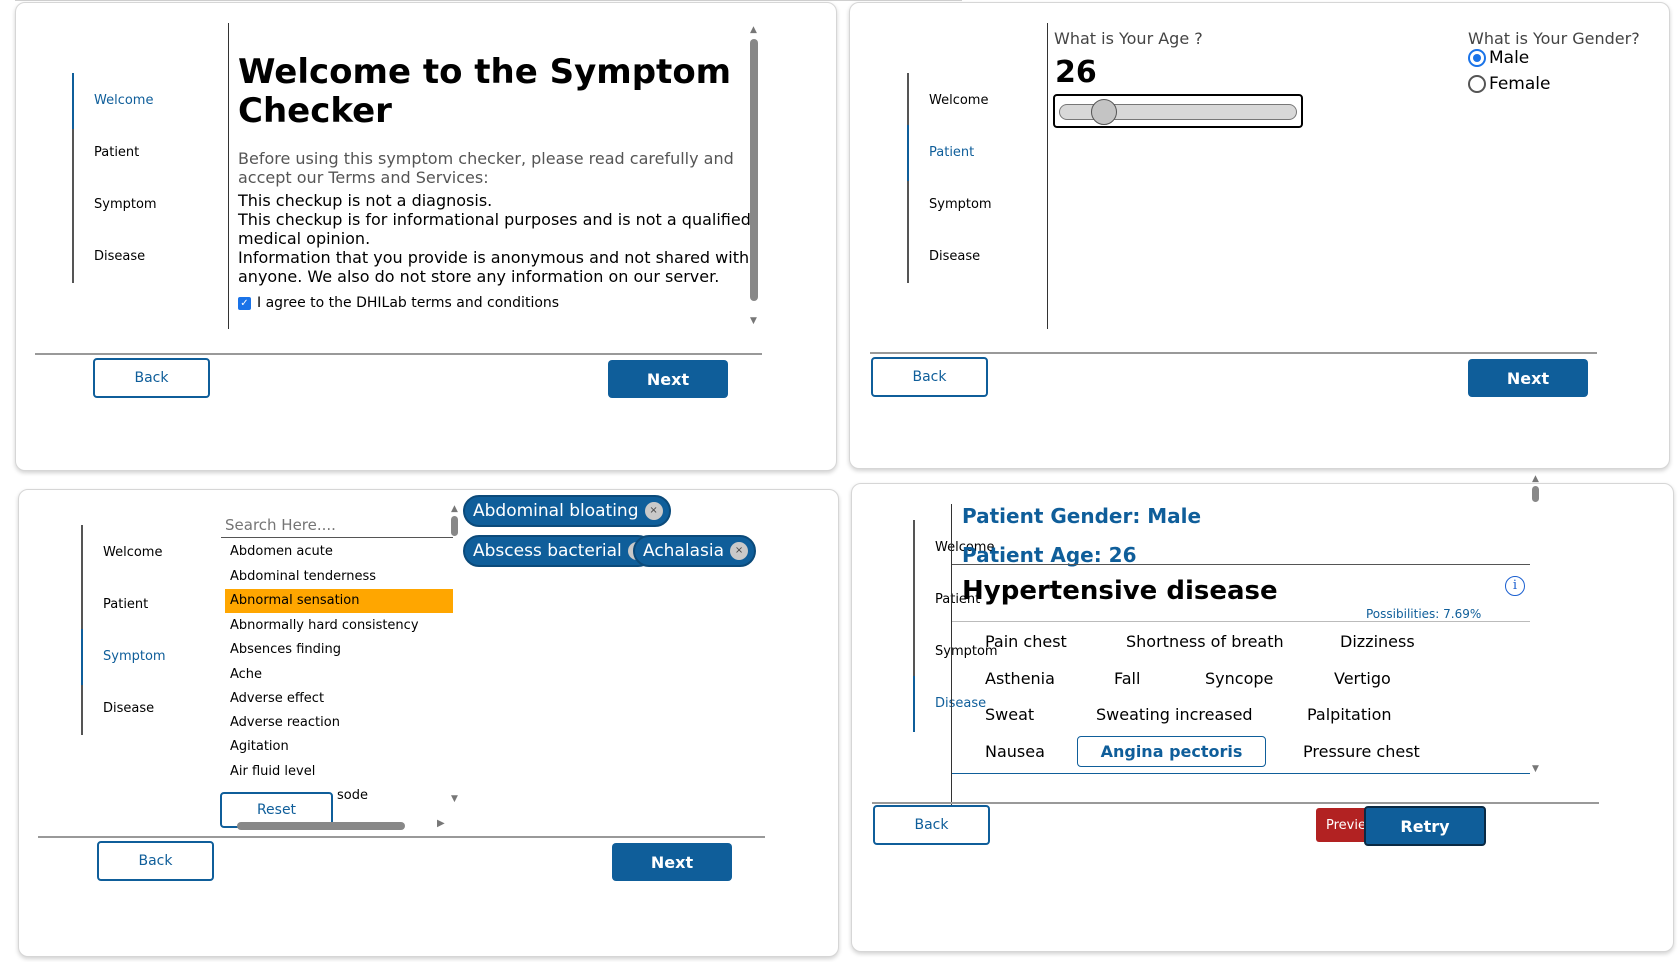 The height and width of the screenshot is (962, 1680). Describe the element at coordinates (1241, 621) in the screenshot. I see `section-divider` at that location.